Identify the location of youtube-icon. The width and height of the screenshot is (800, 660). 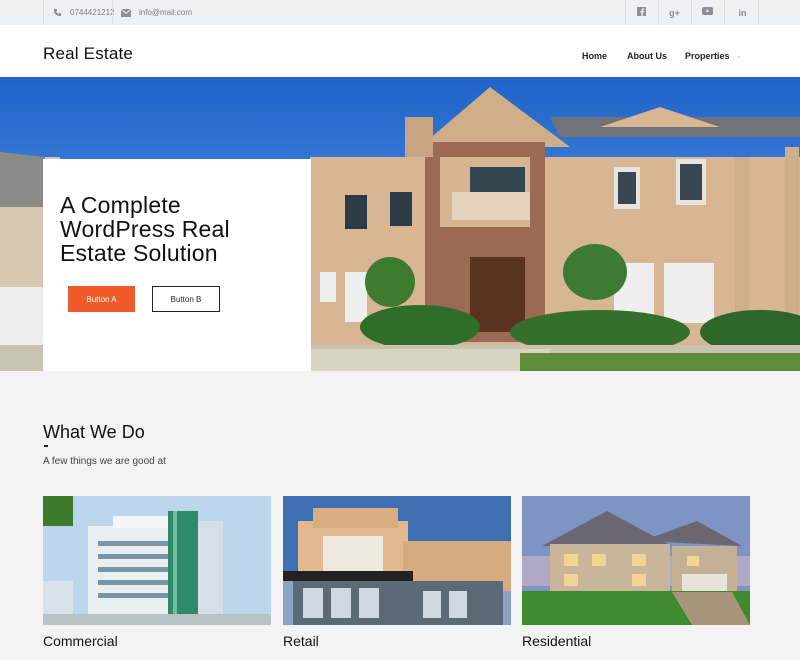
(707, 12).